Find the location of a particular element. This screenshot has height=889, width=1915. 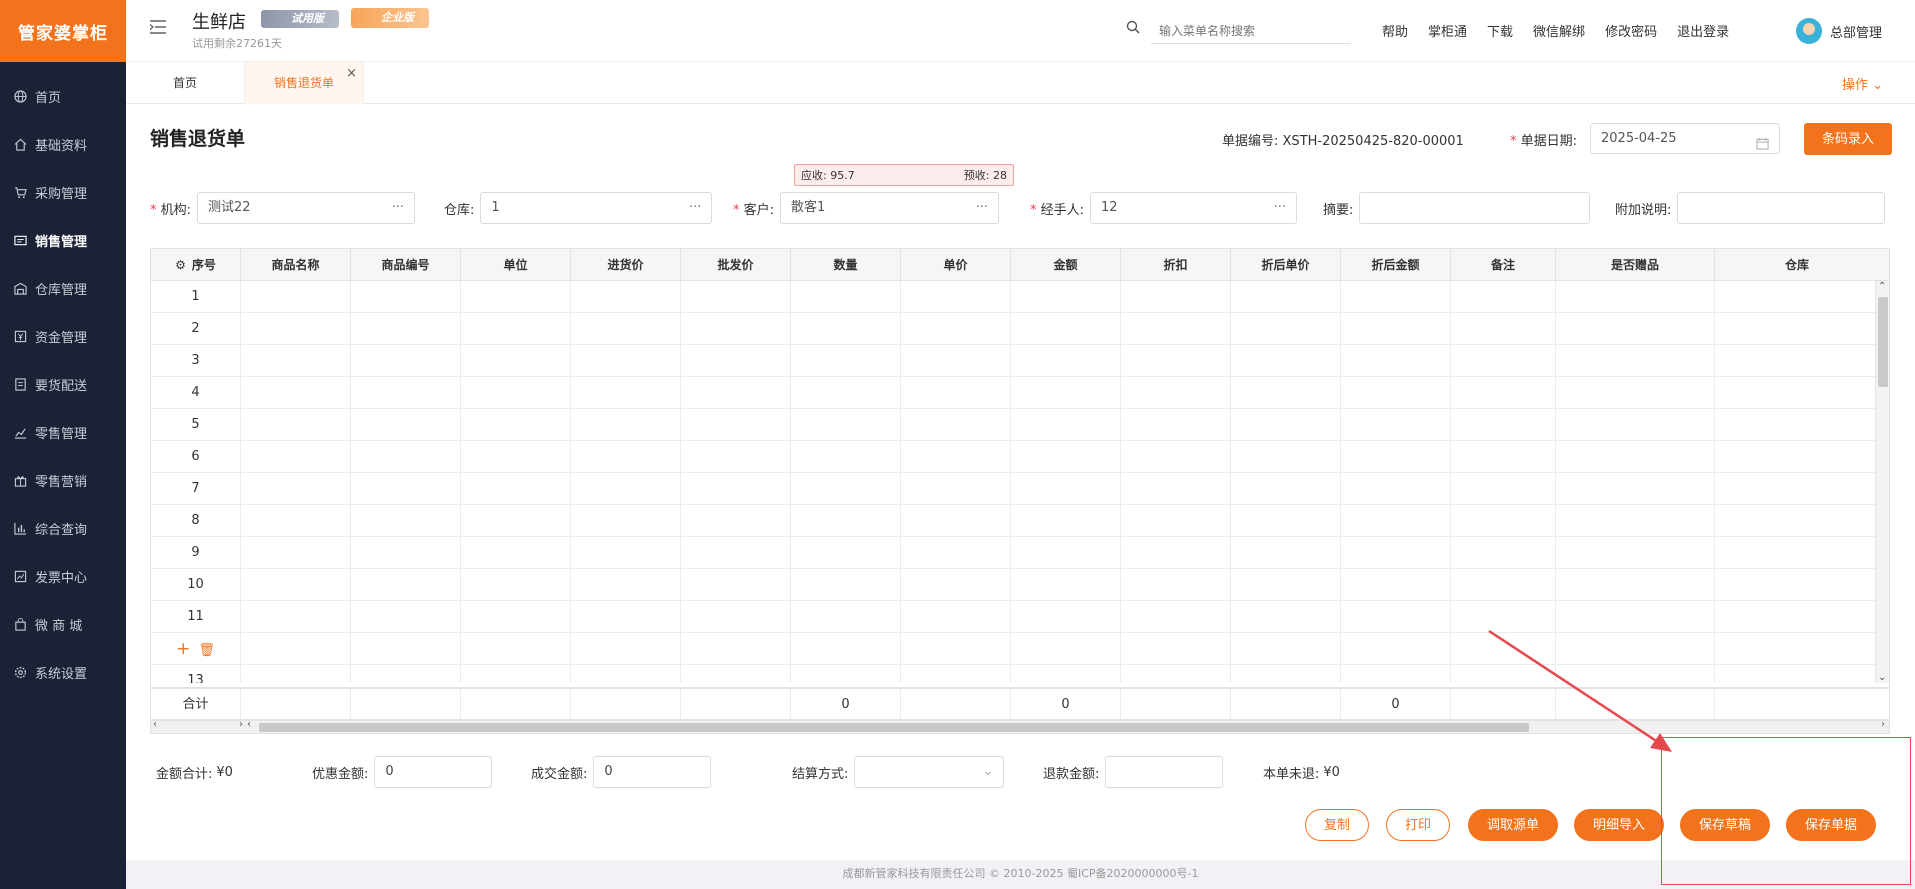

sidebar-item-marketing: 零售营销 is located at coordinates (63, 480).